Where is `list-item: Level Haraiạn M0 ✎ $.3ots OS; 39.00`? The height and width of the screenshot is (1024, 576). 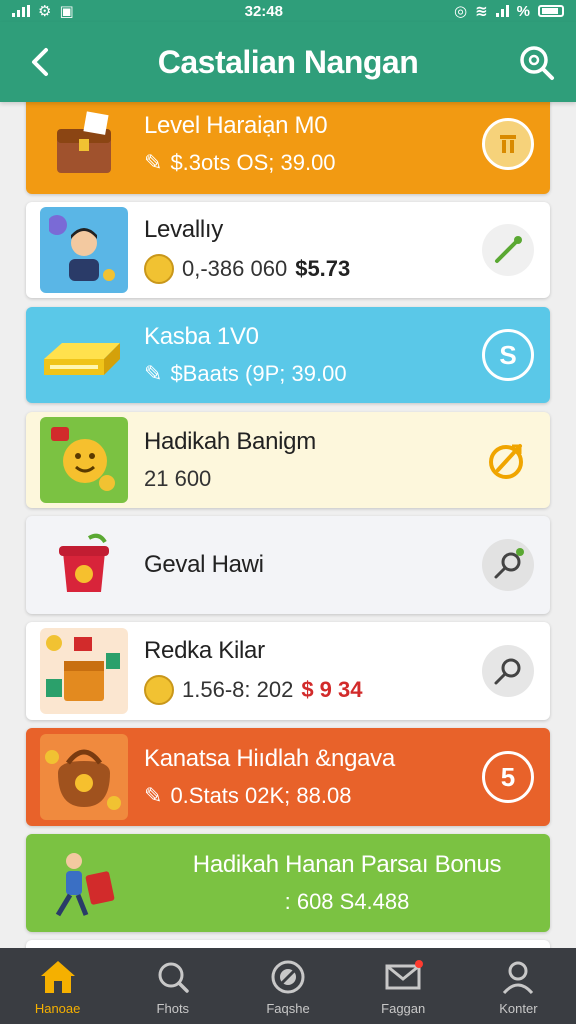
list-item: Level Haraiạn M0 ✎ $.3ots OS; 39.00 is located at coordinates (288, 148).